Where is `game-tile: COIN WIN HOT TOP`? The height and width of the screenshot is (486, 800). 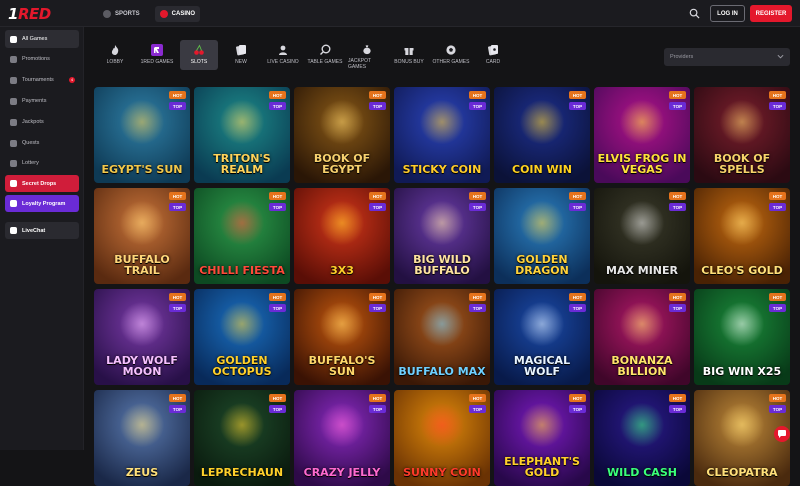
game-tile: COIN WIN HOT TOP is located at coordinates (542, 135).